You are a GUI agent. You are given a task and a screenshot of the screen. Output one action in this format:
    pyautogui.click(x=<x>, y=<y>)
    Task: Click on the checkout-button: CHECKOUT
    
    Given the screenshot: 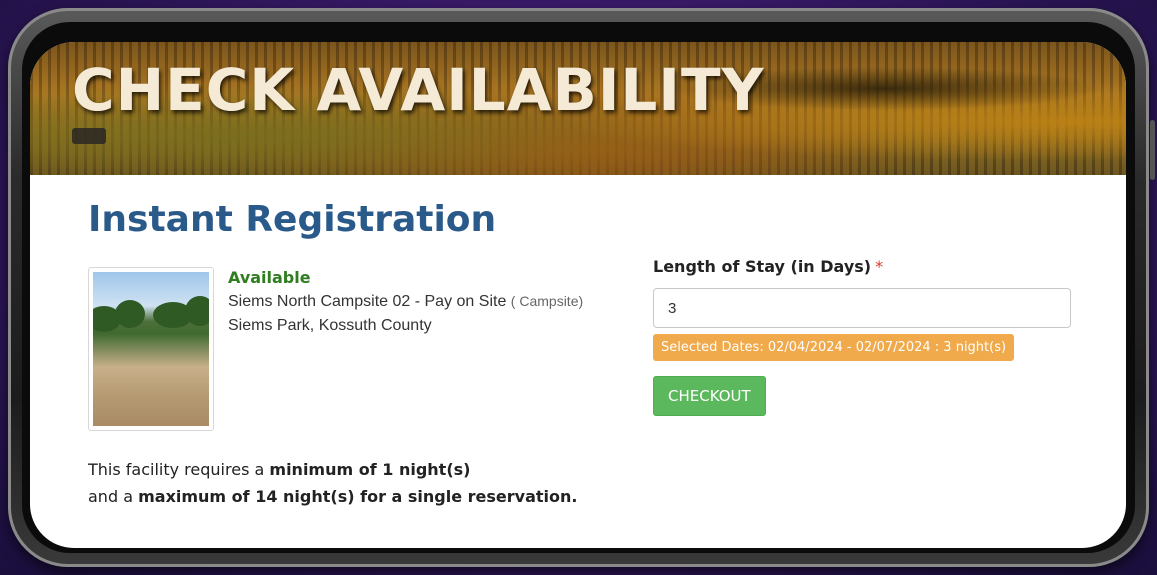 What is the action you would take?
    pyautogui.click(x=709, y=396)
    